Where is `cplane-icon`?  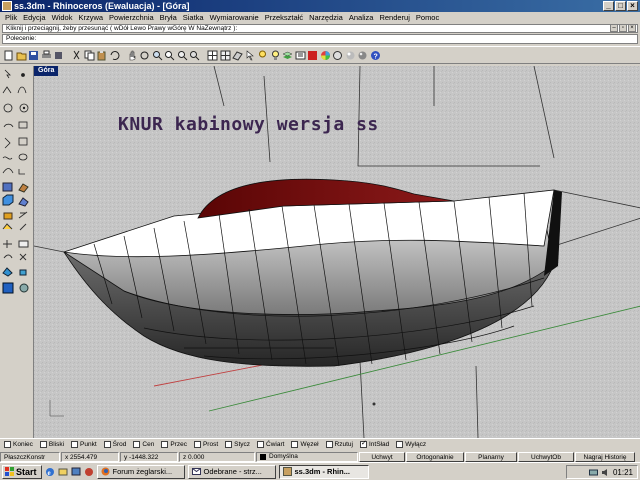 cplane-icon is located at coordinates (237, 55).